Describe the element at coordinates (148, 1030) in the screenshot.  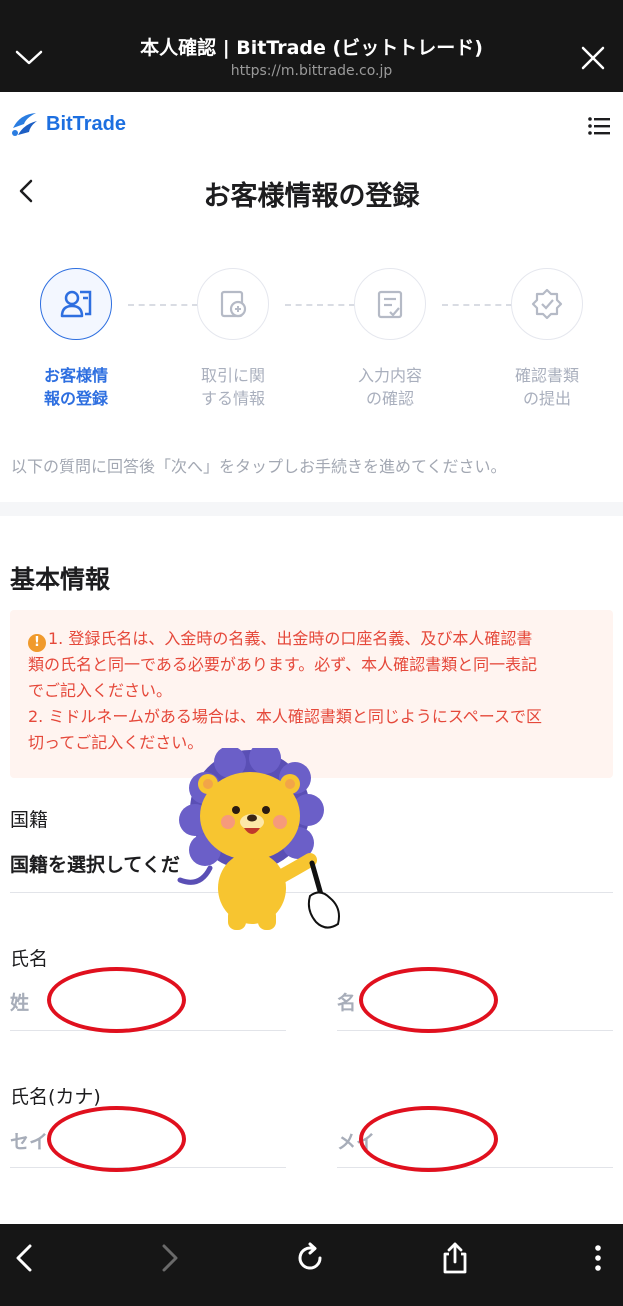
I see `last-name-underline` at that location.